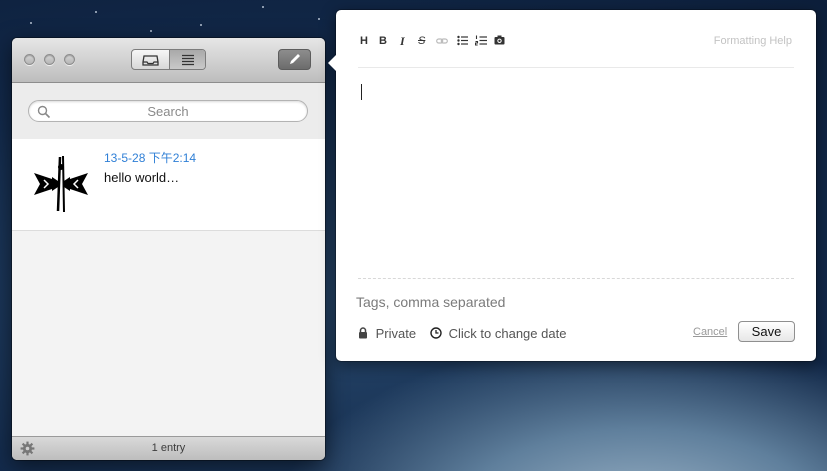 The image size is (827, 471). What do you see at coordinates (363, 333) in the screenshot?
I see `lock-icon` at bounding box center [363, 333].